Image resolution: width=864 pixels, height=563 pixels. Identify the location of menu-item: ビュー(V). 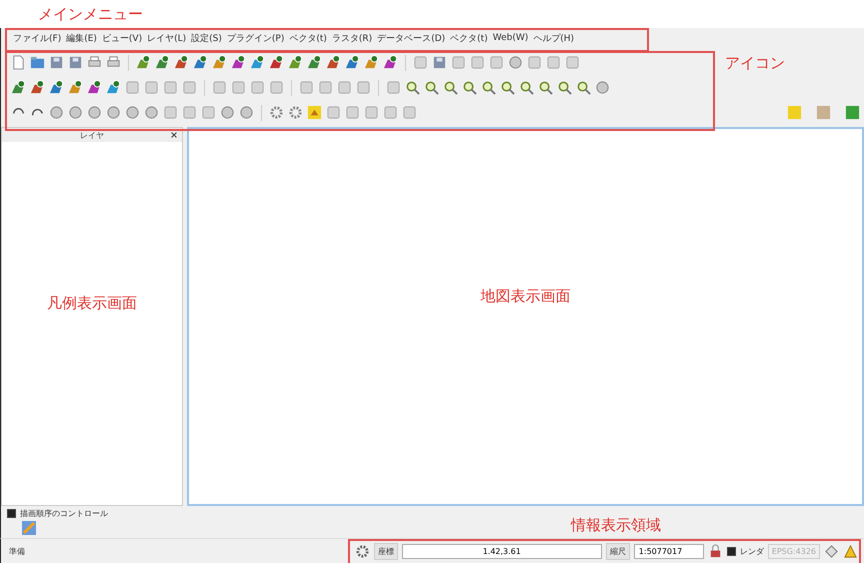
(122, 38).